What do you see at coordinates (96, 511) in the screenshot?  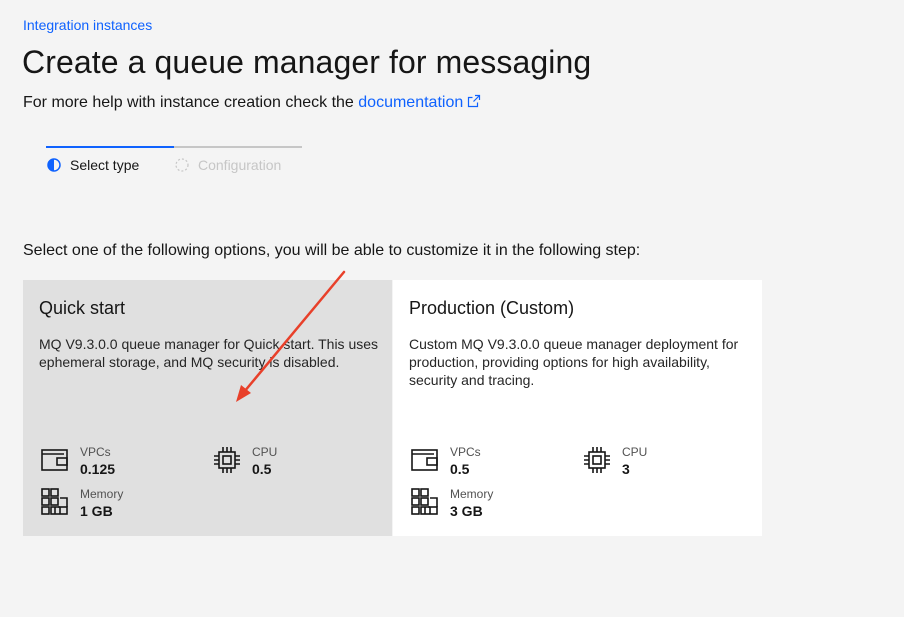 I see `spec-value: 1 GB` at bounding box center [96, 511].